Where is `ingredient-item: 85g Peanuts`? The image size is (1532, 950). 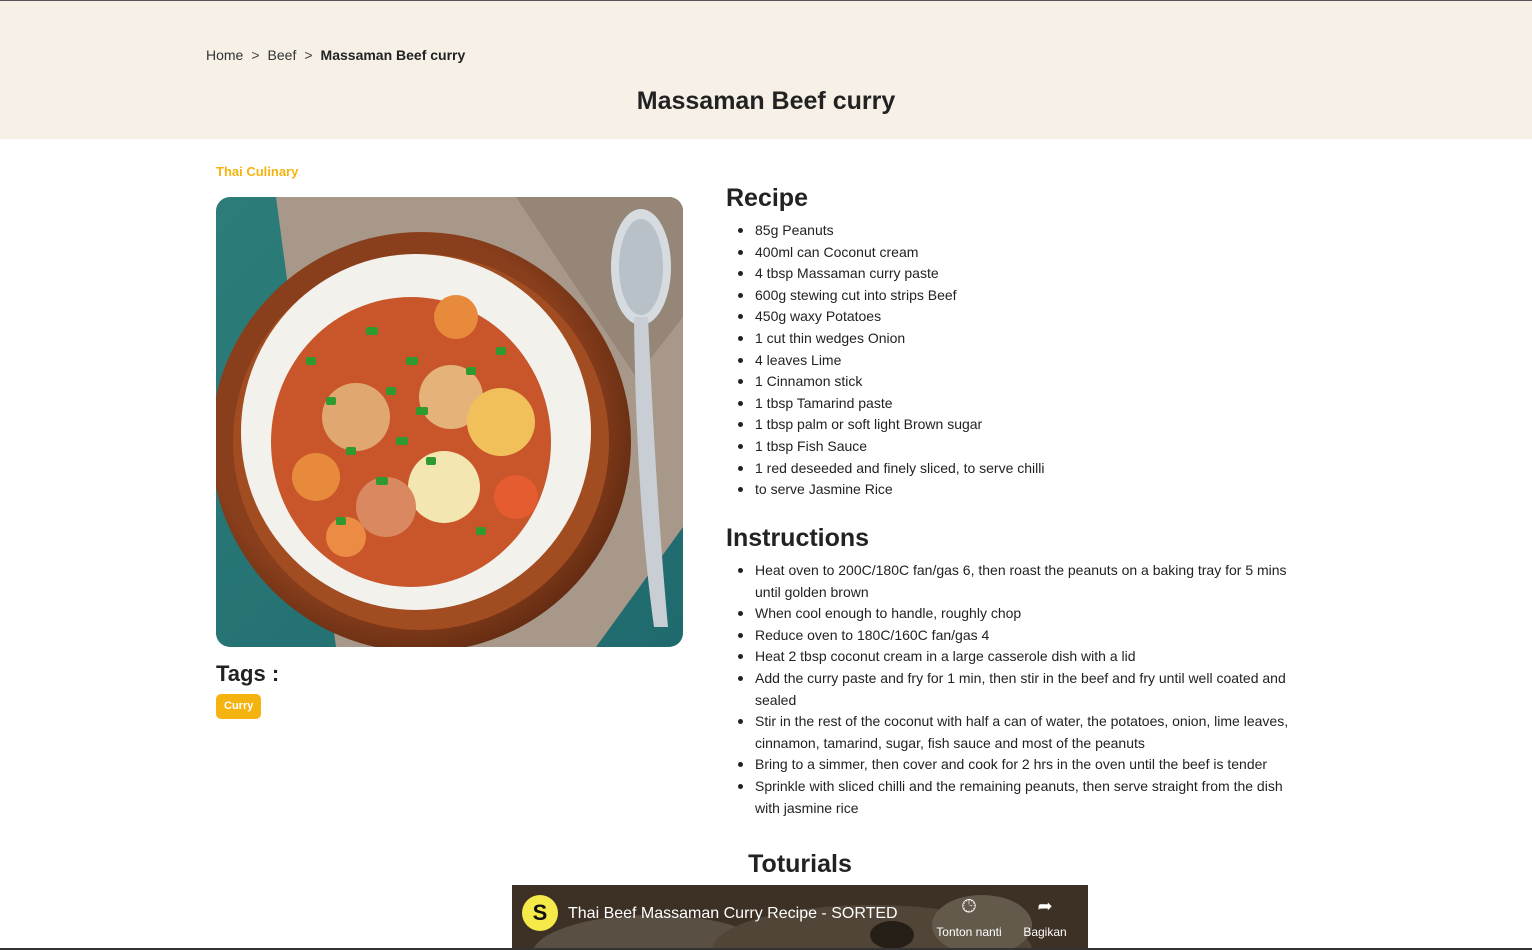 ingredient-item: 85g Peanuts is located at coordinates (1016, 231).